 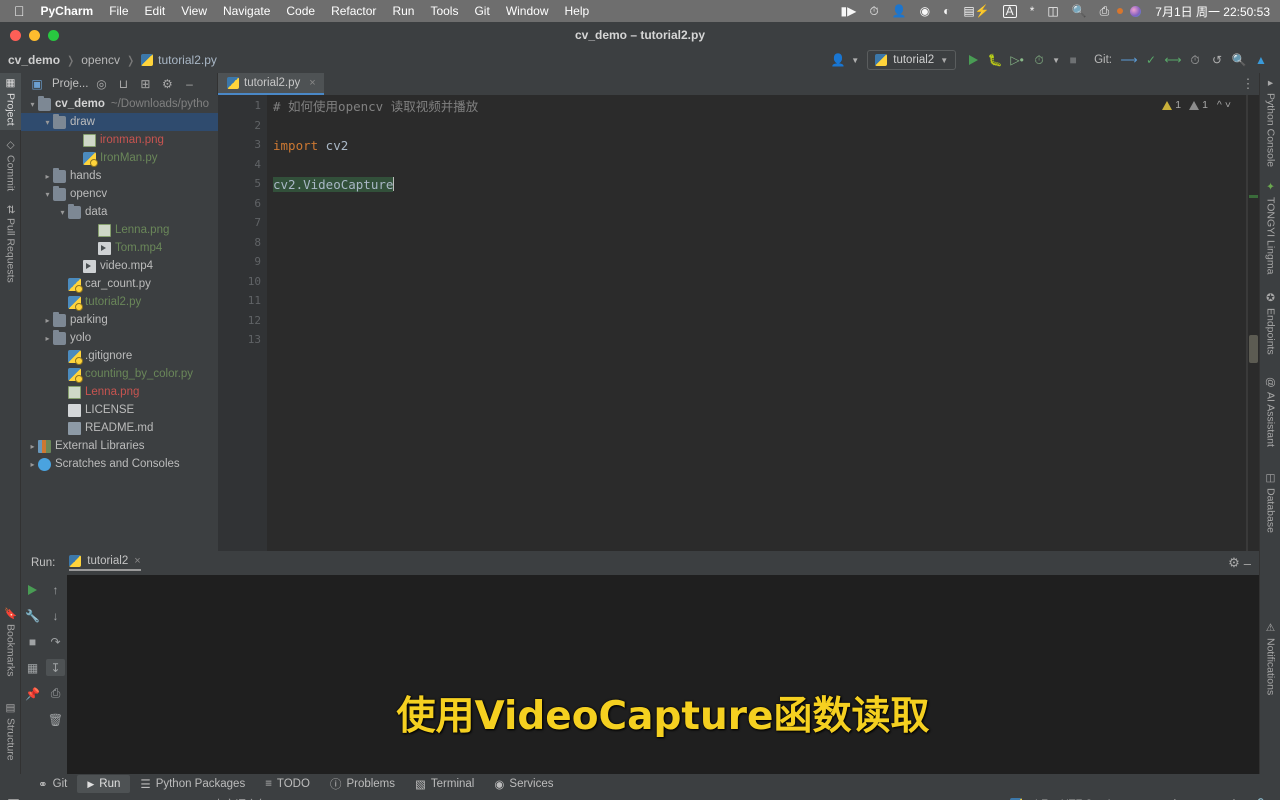 What do you see at coordinates (1270, 323) in the screenshot?
I see `sidebar-item-endpoints: ✪ Endpoints` at bounding box center [1270, 323].